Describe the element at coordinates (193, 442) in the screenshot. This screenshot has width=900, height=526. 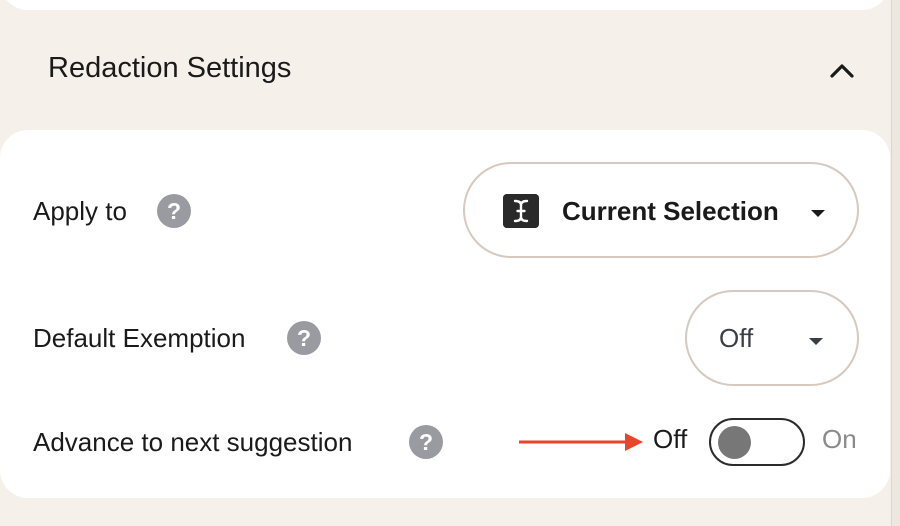
I see `advance-label: Advance to next suggestion` at that location.